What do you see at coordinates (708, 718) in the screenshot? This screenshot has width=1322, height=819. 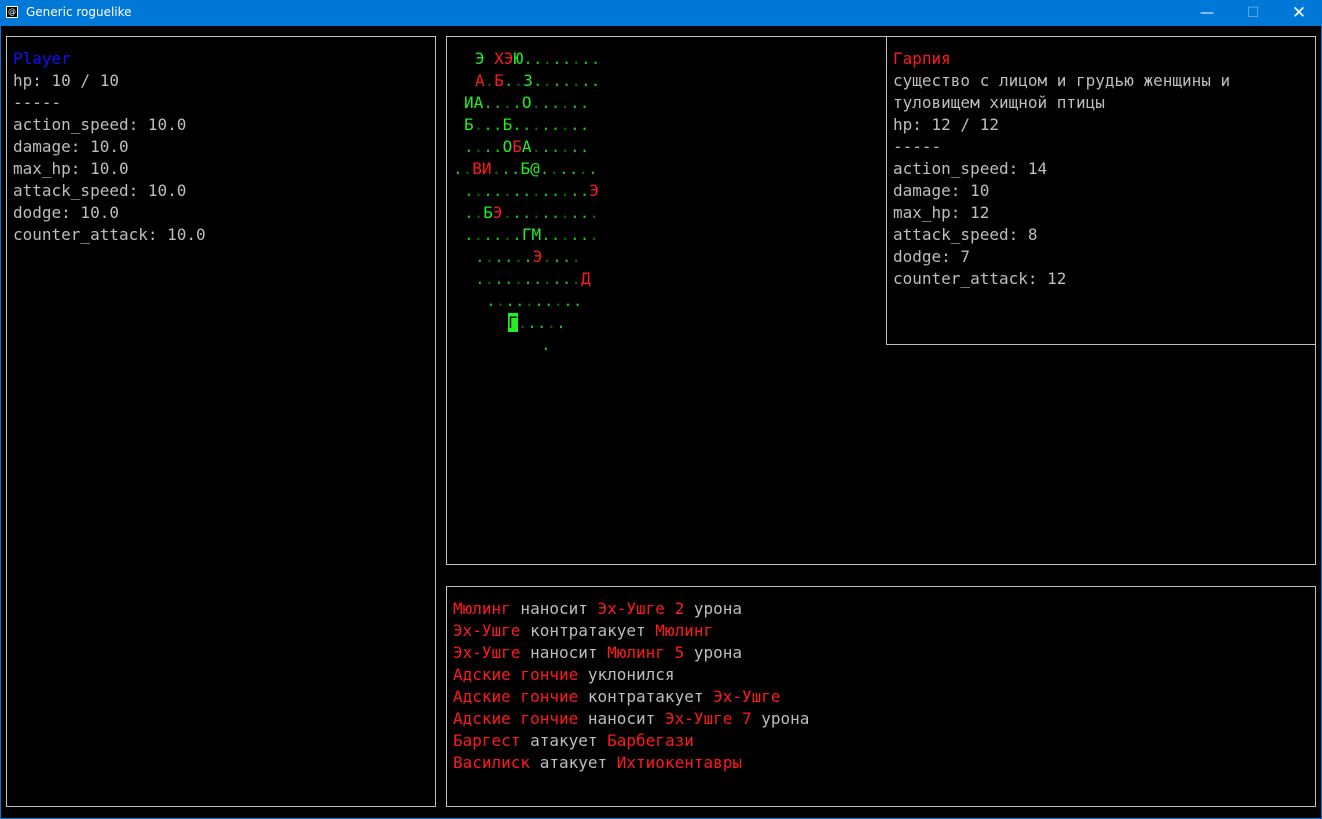 I see `log-b: Эх-Ушге 7` at bounding box center [708, 718].